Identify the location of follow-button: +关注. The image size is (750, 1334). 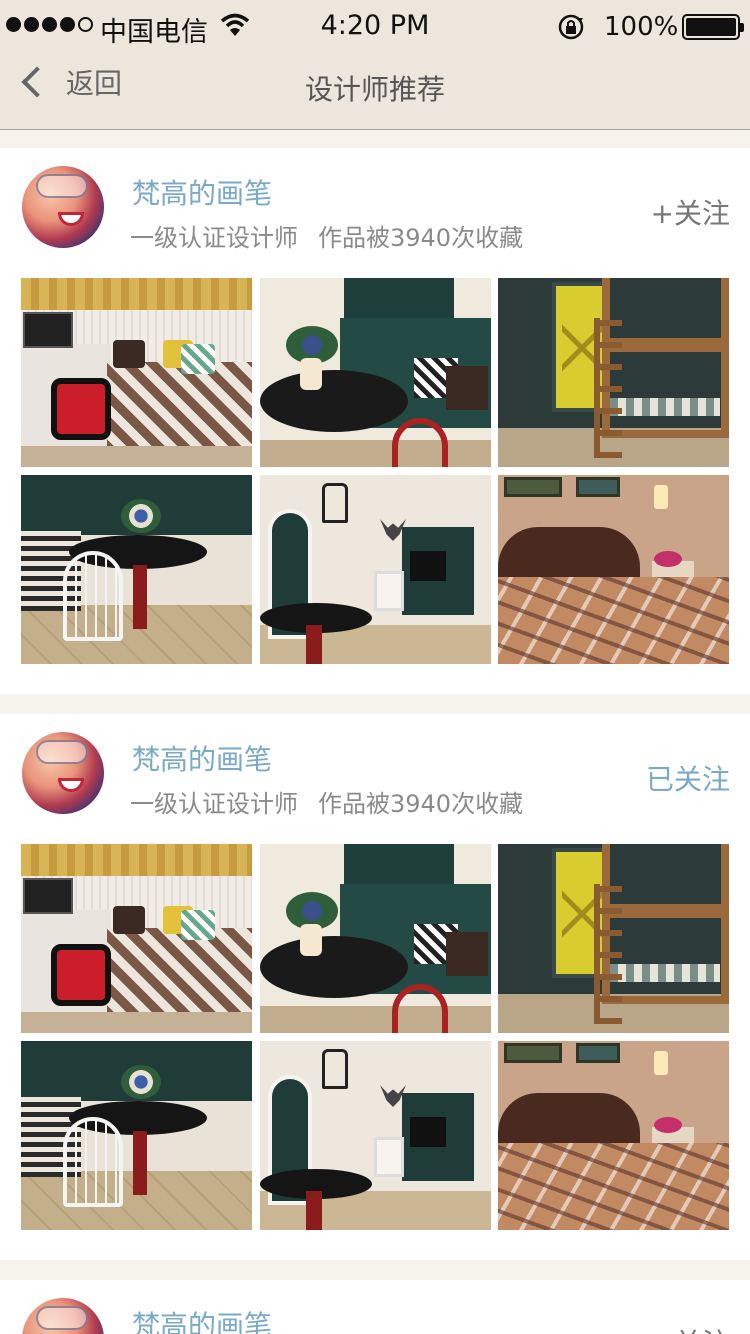
(690, 212).